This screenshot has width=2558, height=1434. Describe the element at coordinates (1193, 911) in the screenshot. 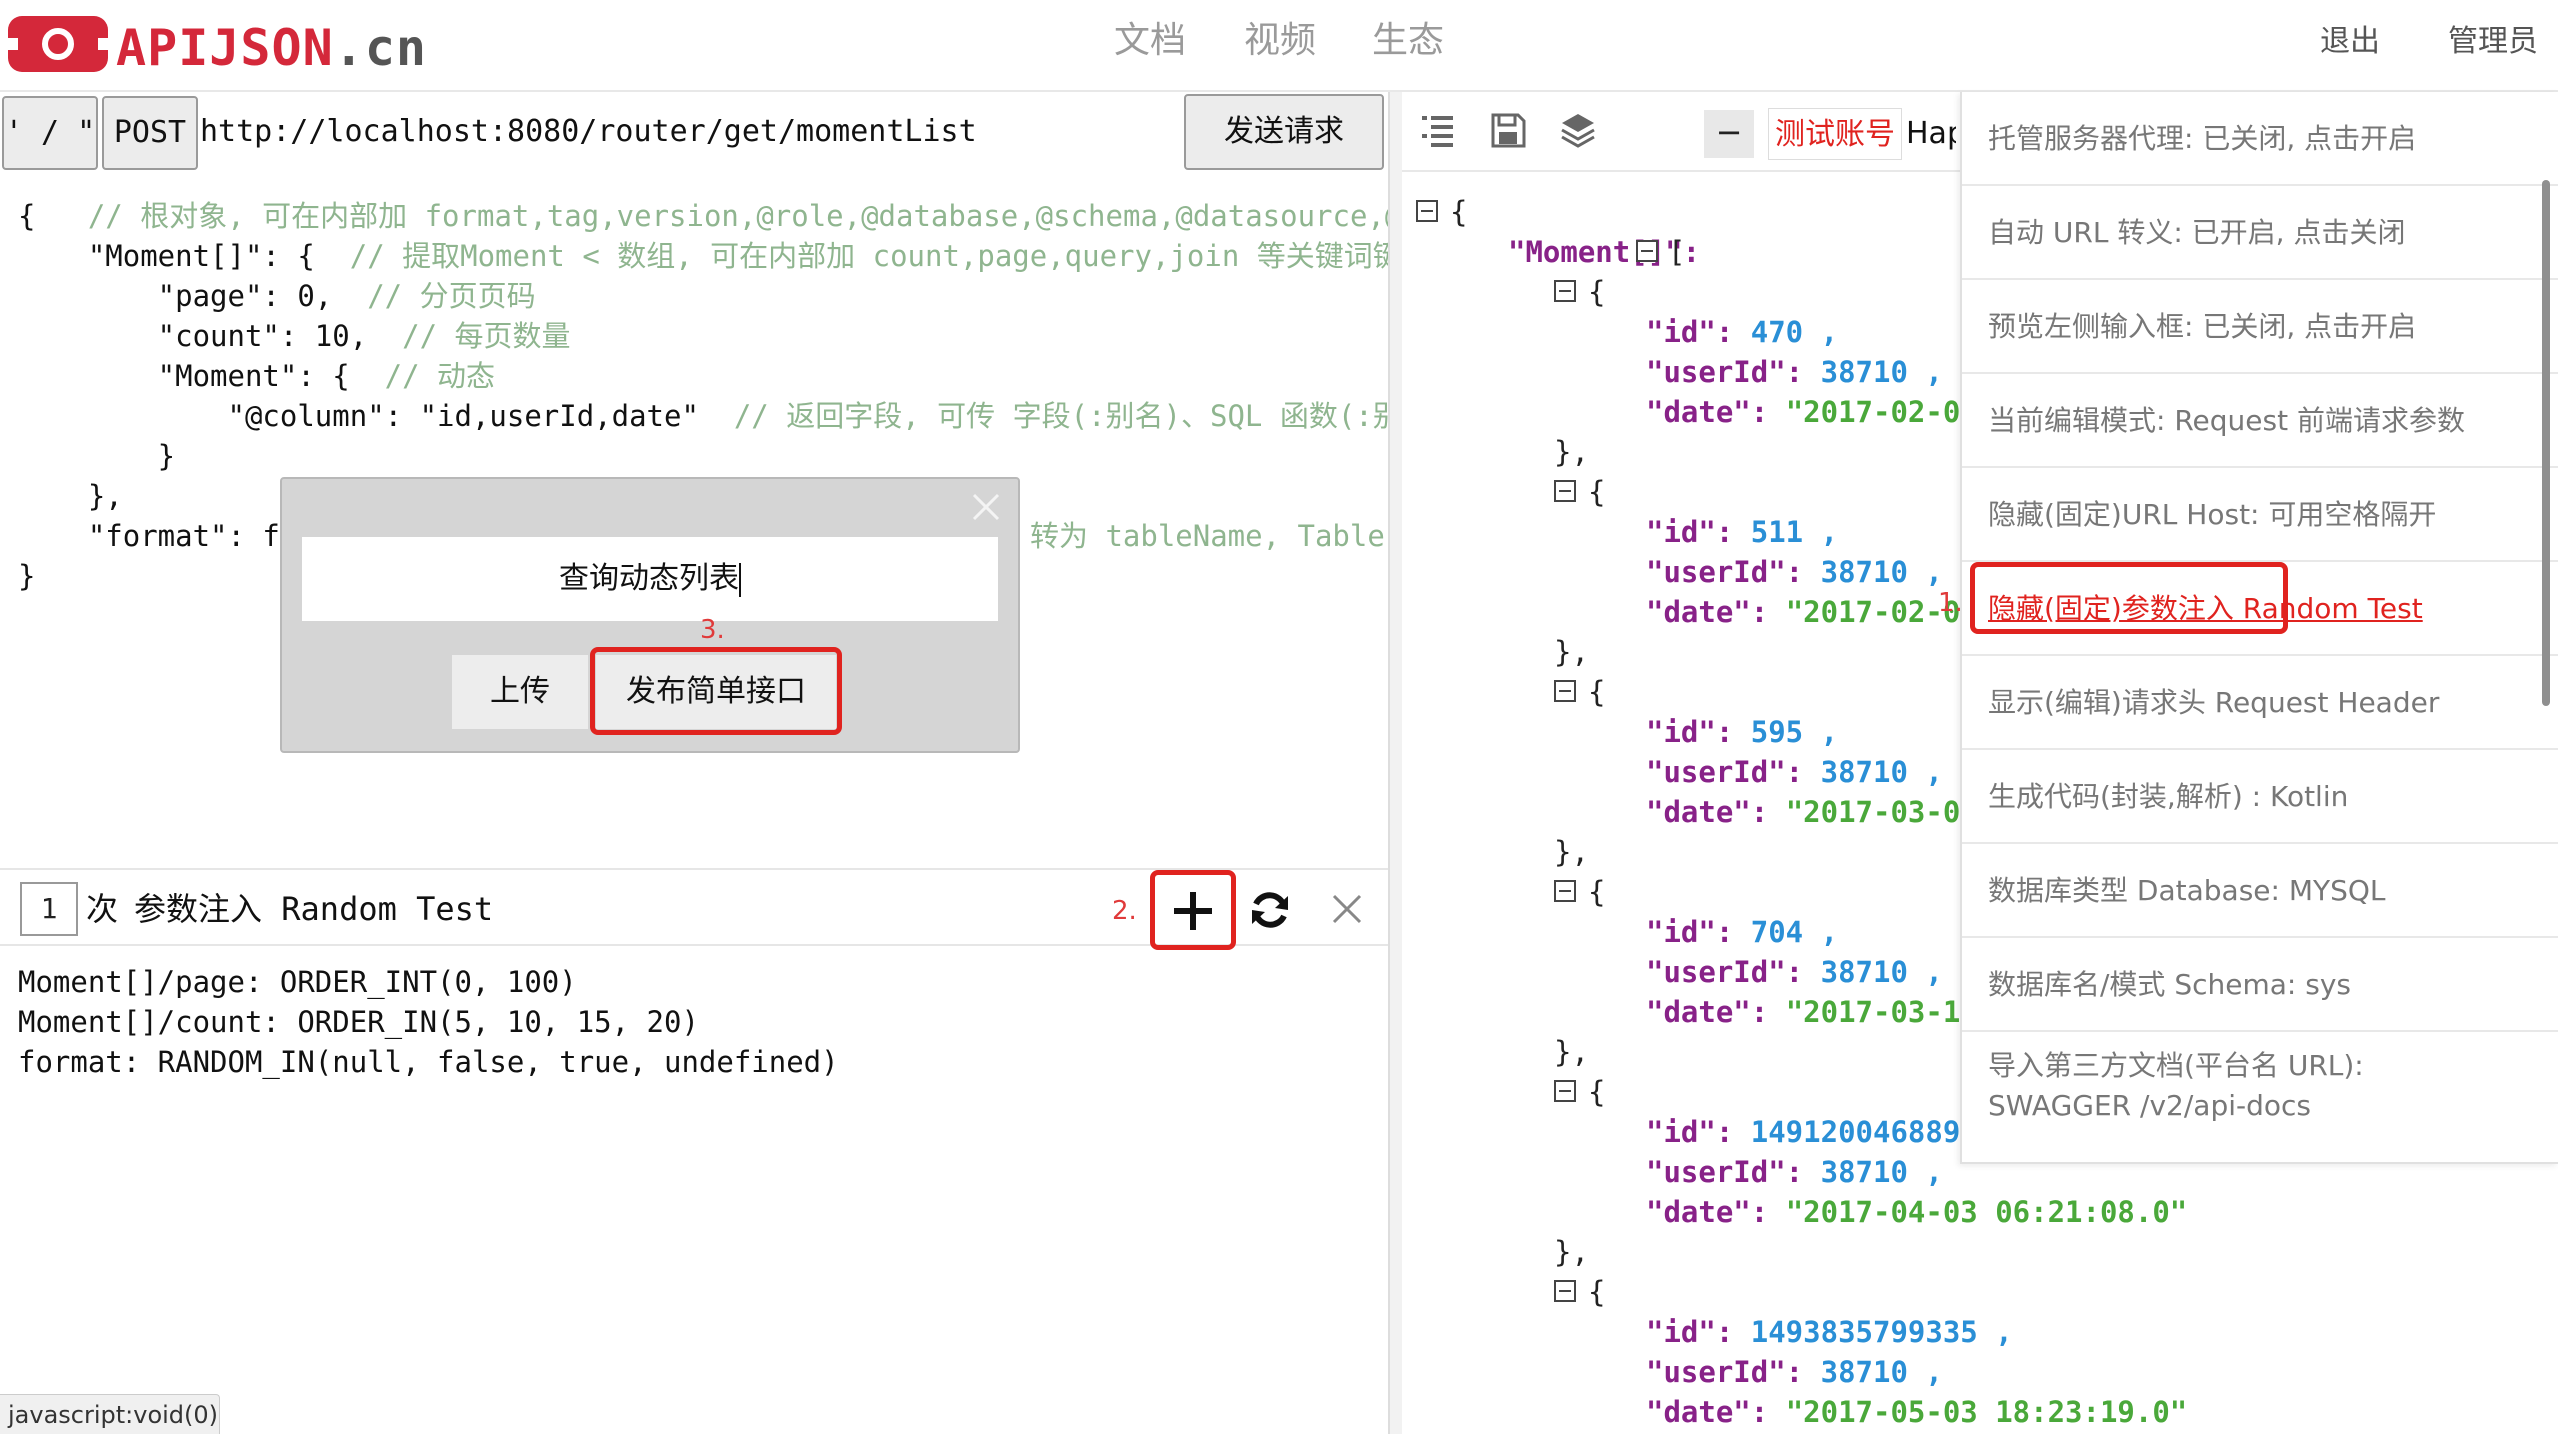

I see `add-icon` at that location.